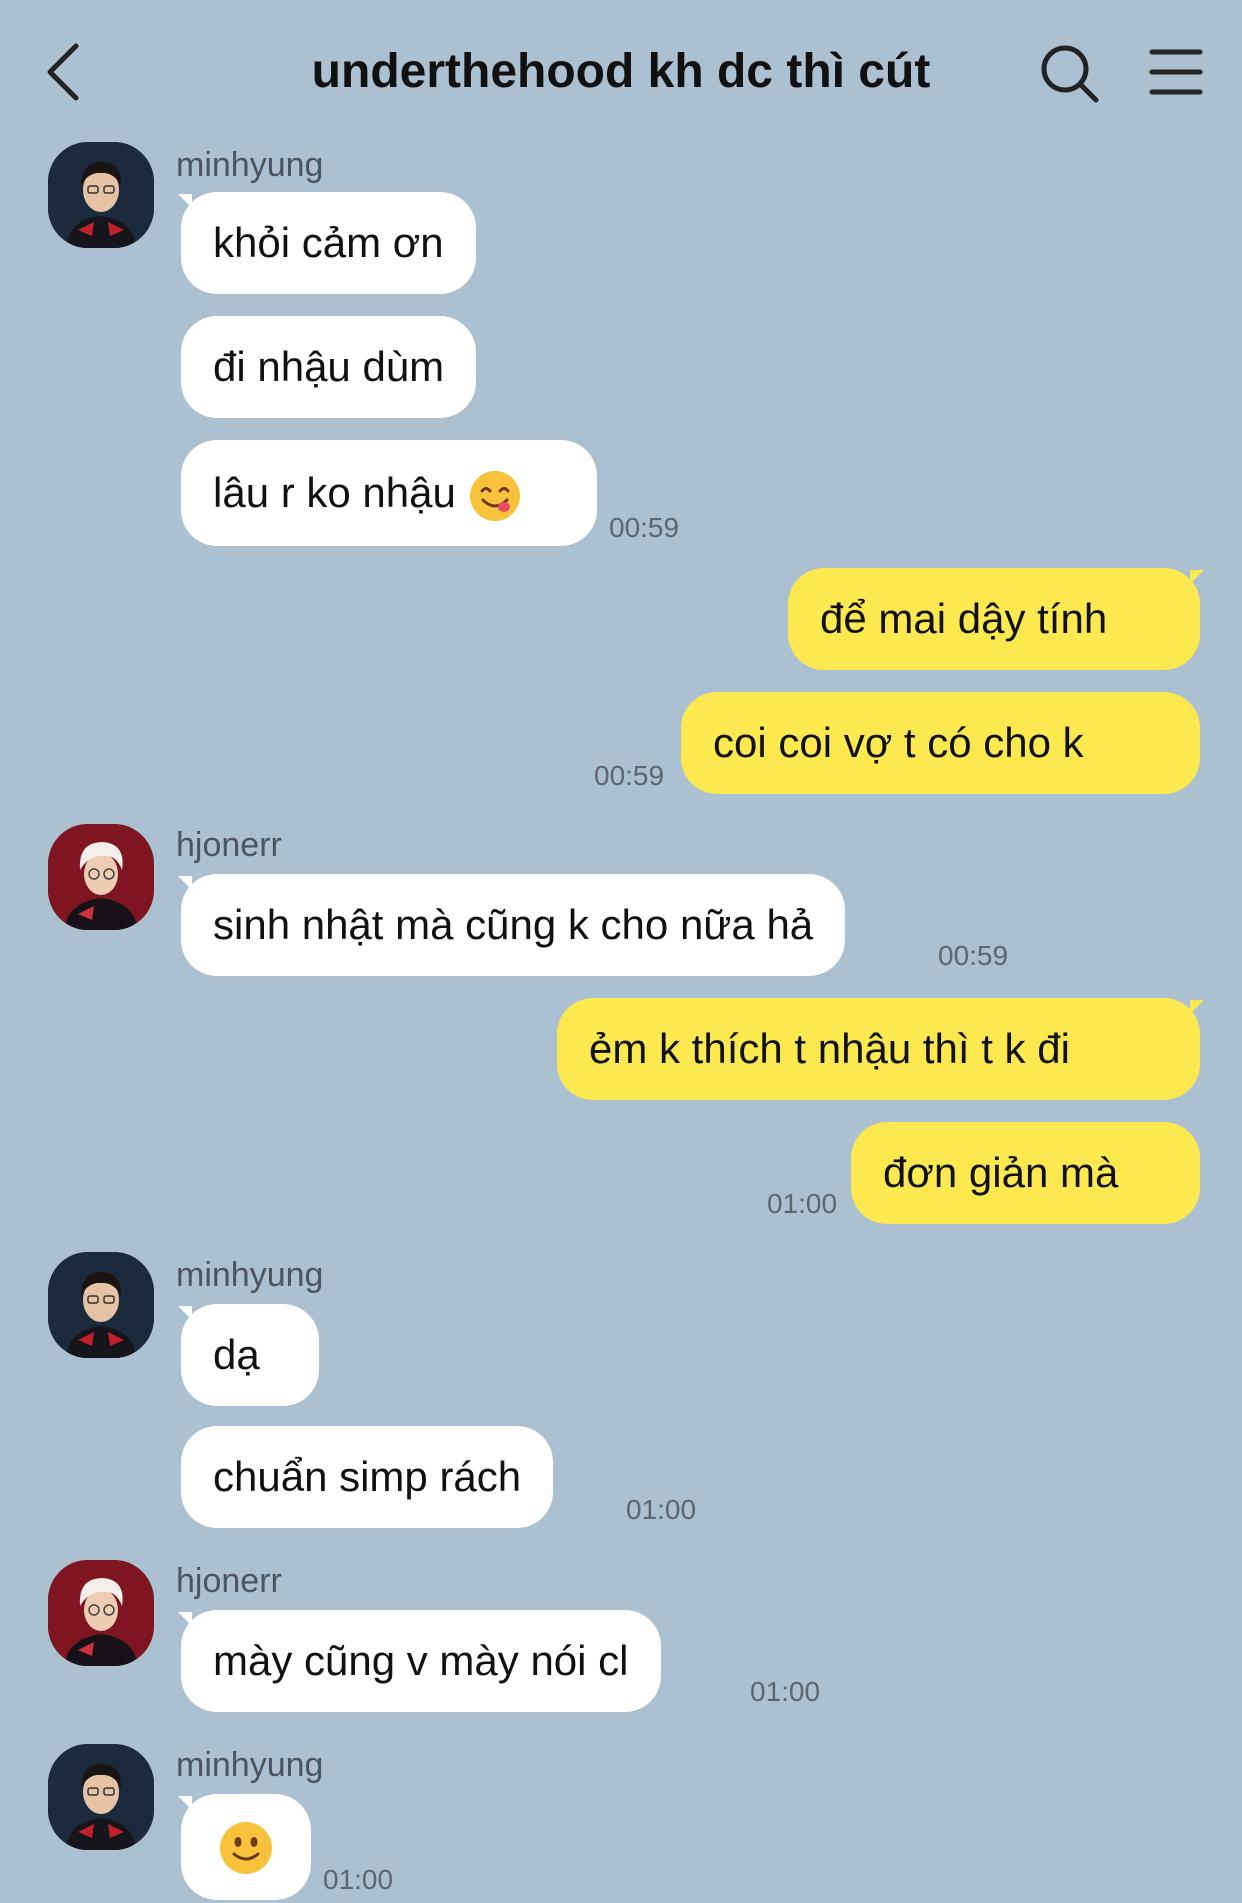 The width and height of the screenshot is (1242, 1903). I want to click on message-bubble: coi coi vợ t có cho k, so click(940, 743).